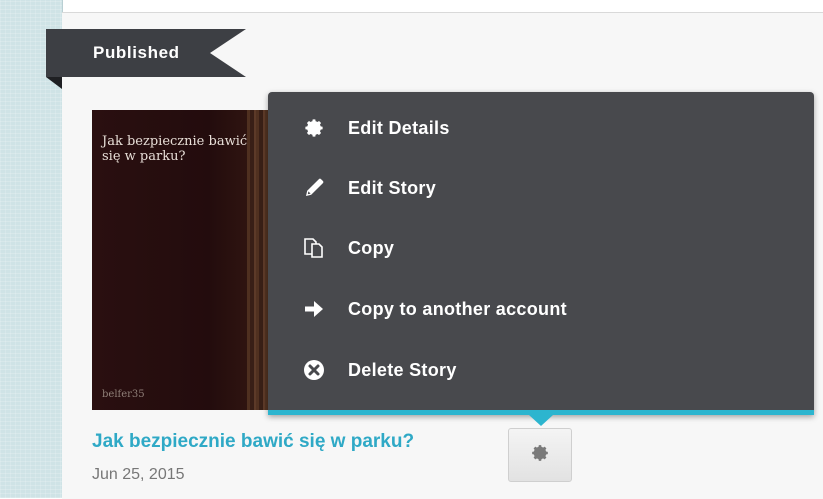 The height and width of the screenshot is (499, 823). What do you see at coordinates (54, 83) in the screenshot?
I see `ribbon-fold` at bounding box center [54, 83].